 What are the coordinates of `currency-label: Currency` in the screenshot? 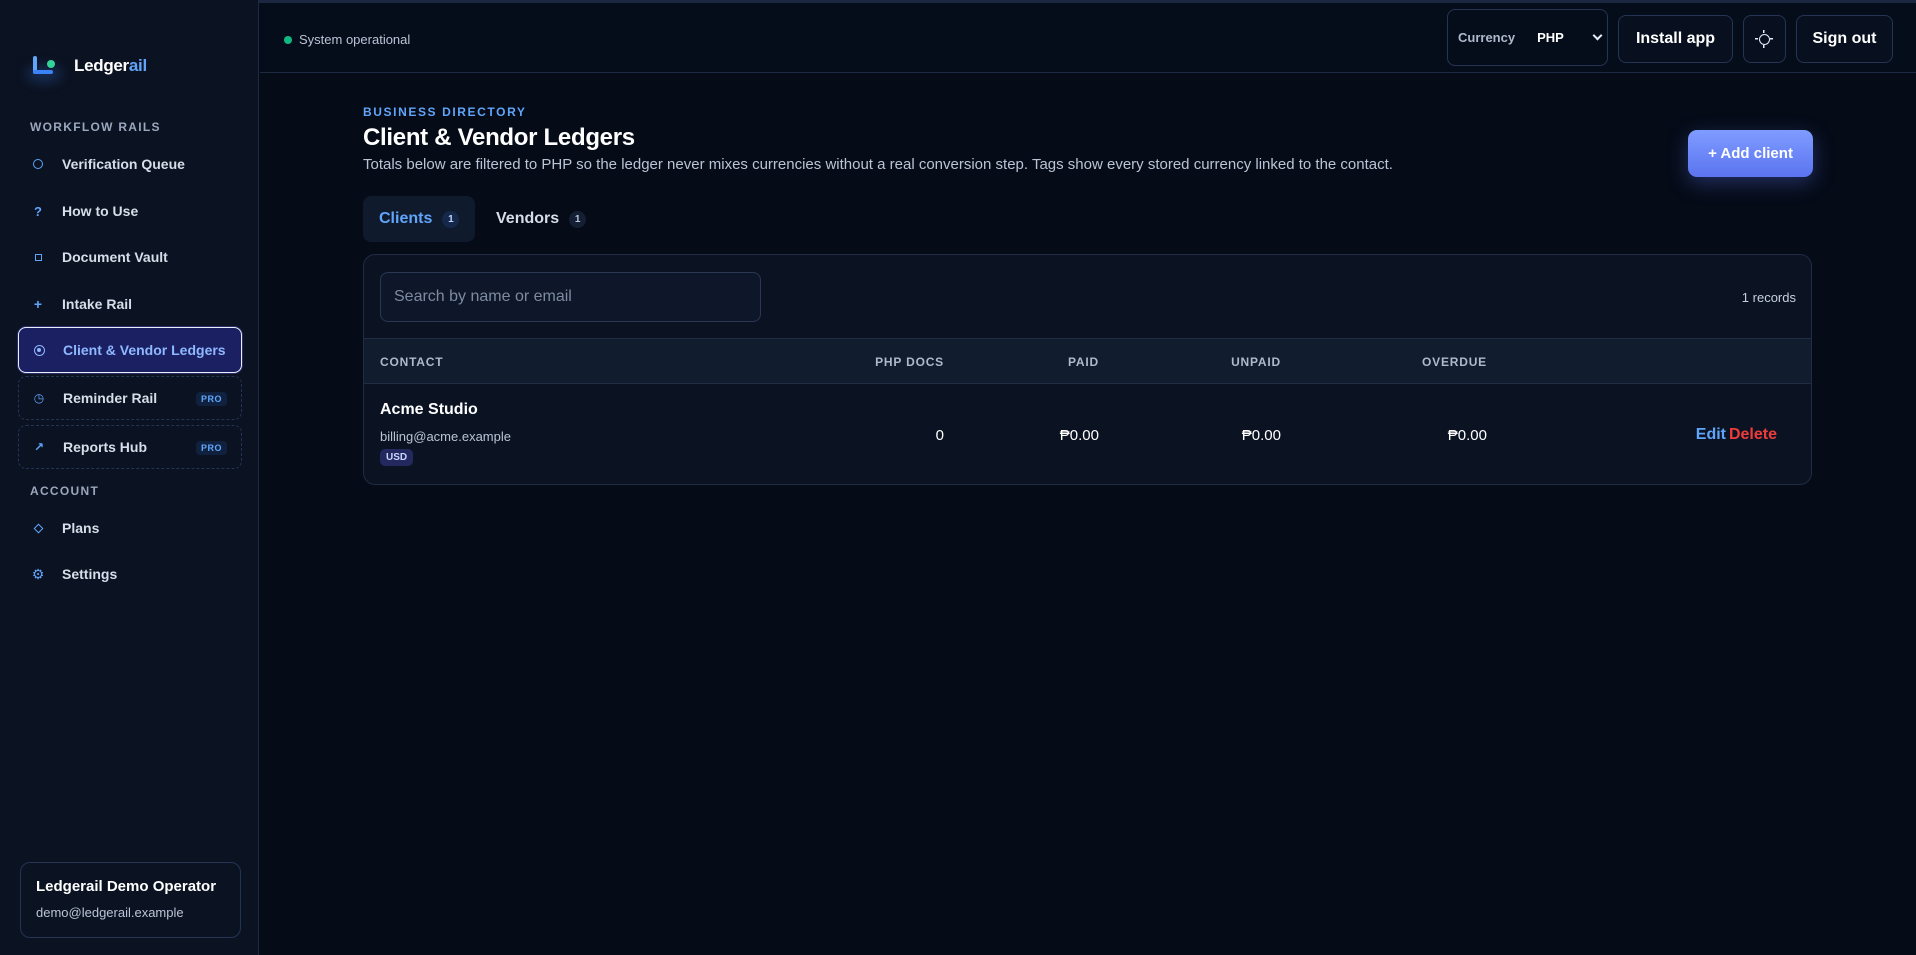 It's located at (1487, 37).